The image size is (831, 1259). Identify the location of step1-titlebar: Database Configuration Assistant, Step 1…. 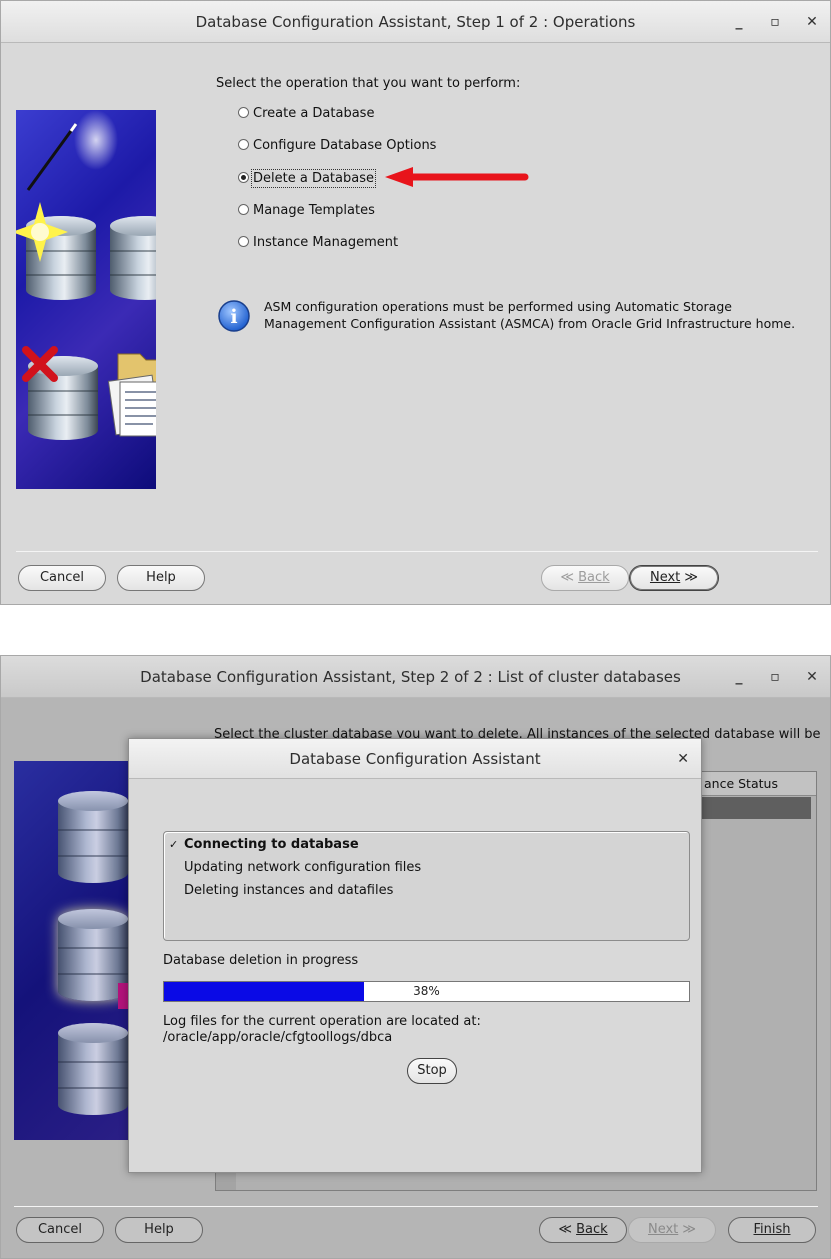
(415, 22).